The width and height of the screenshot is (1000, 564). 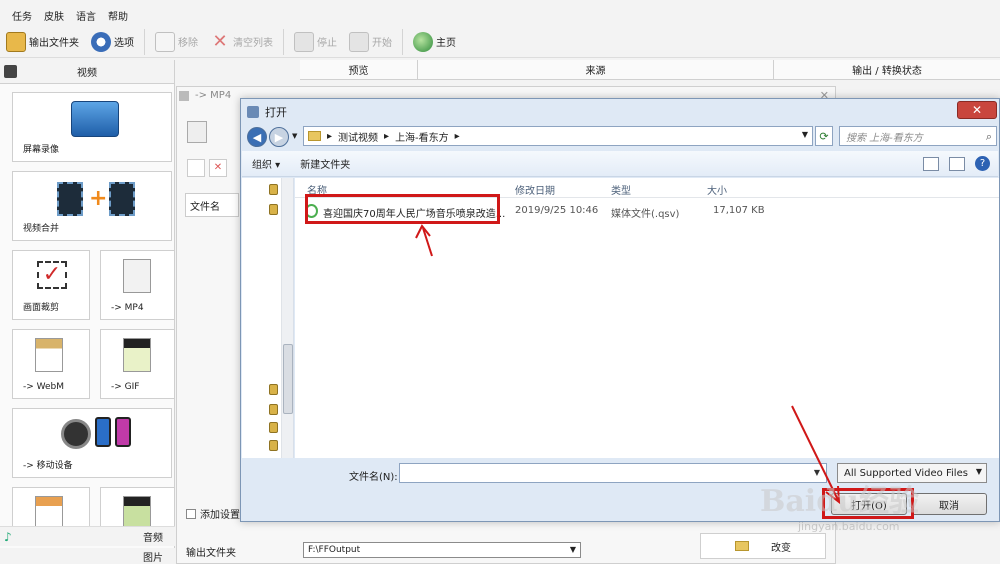 What do you see at coordinates (315, 42) in the screenshot?
I see `stop-button: 停止` at bounding box center [315, 42].